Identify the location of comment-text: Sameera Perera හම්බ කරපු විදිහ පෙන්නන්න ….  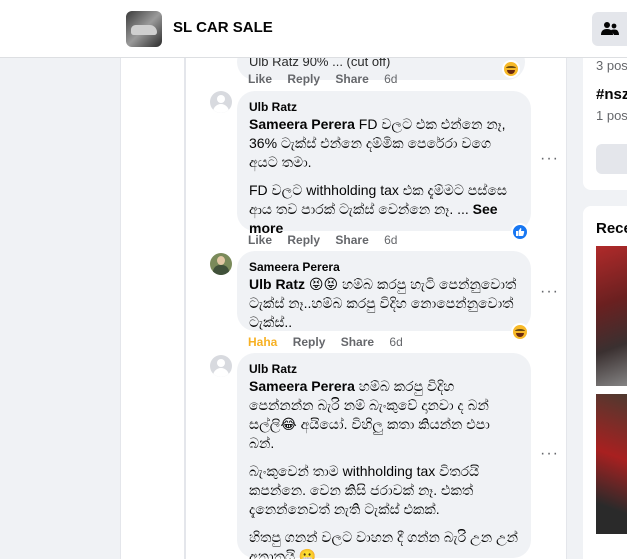
(384, 468).